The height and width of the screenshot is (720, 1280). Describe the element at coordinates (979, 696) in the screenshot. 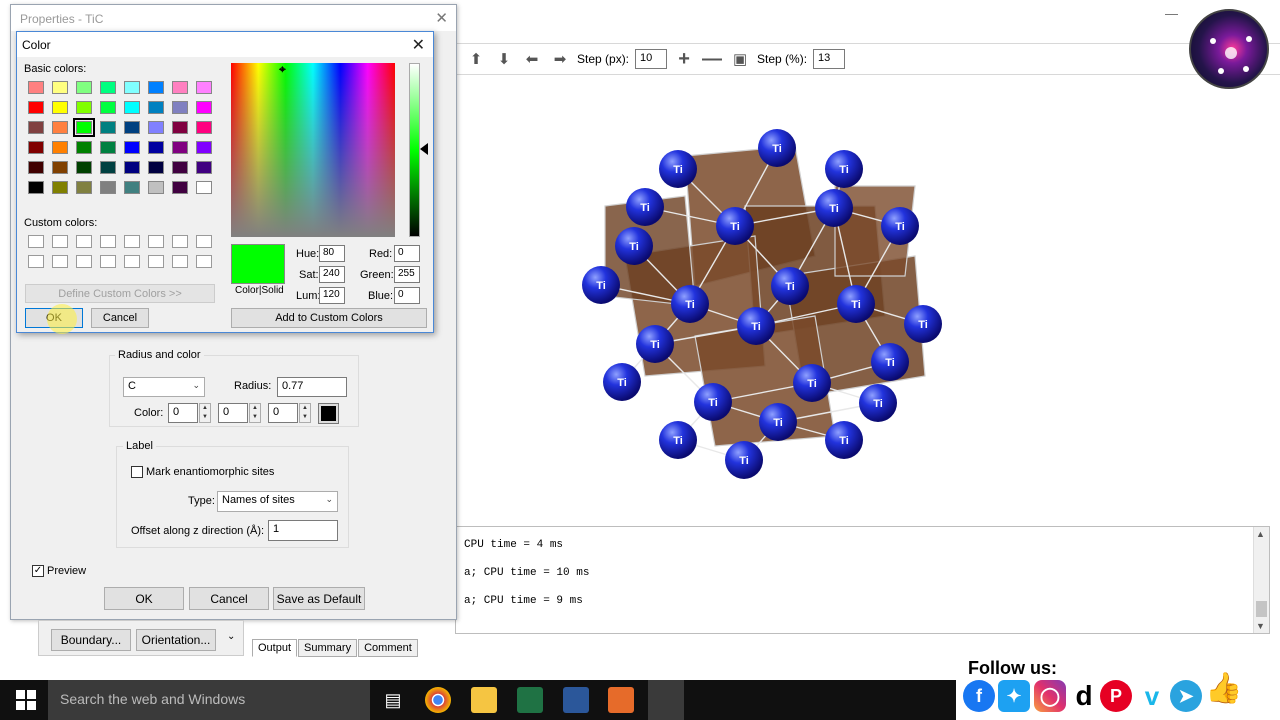

I see `facebook-icon: f` at that location.